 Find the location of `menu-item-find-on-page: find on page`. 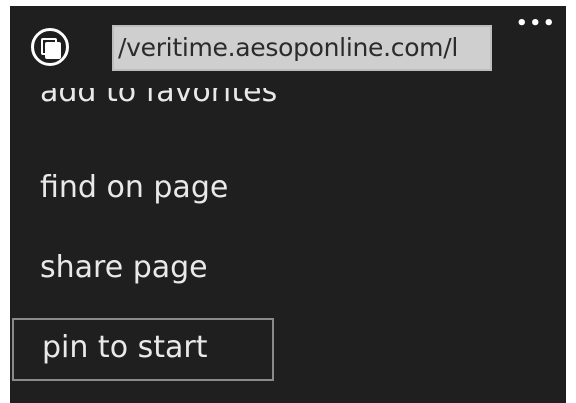

menu-item-find-on-page: find on page is located at coordinates (119, 188).